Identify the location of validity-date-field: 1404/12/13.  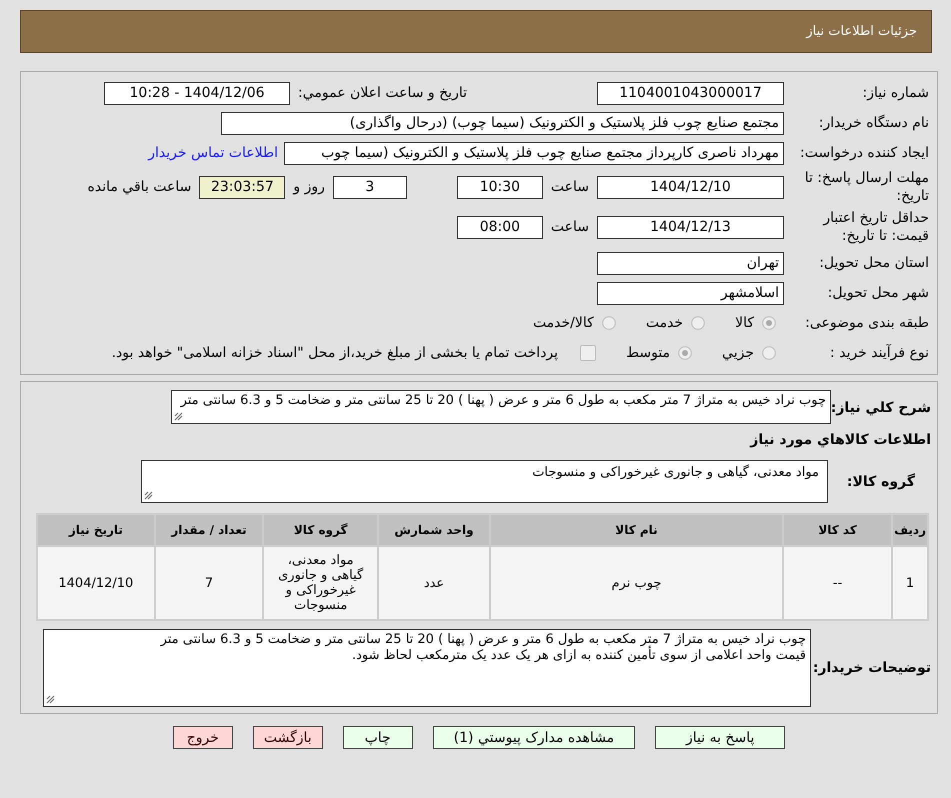
(690, 227).